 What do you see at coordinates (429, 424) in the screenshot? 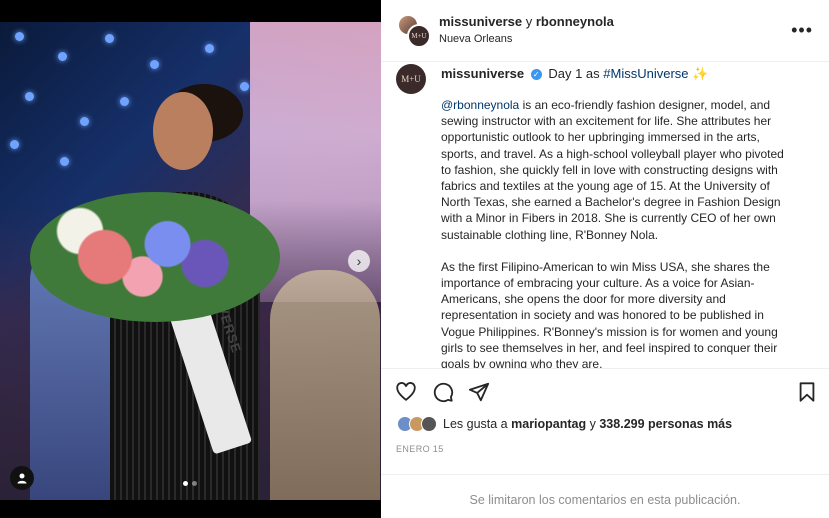
I see `avatar` at bounding box center [429, 424].